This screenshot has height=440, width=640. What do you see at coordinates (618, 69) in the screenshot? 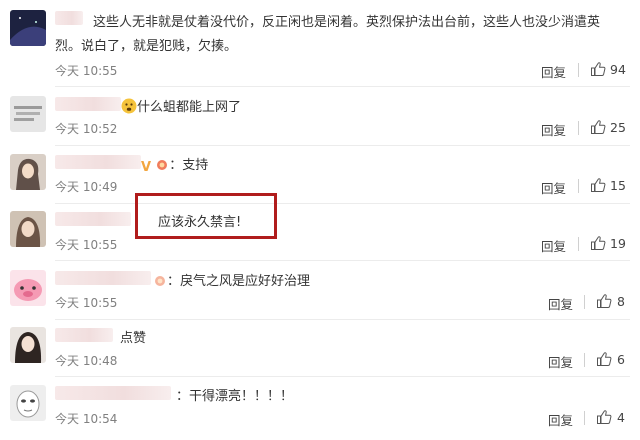
I see `like-count: 94` at bounding box center [618, 69].